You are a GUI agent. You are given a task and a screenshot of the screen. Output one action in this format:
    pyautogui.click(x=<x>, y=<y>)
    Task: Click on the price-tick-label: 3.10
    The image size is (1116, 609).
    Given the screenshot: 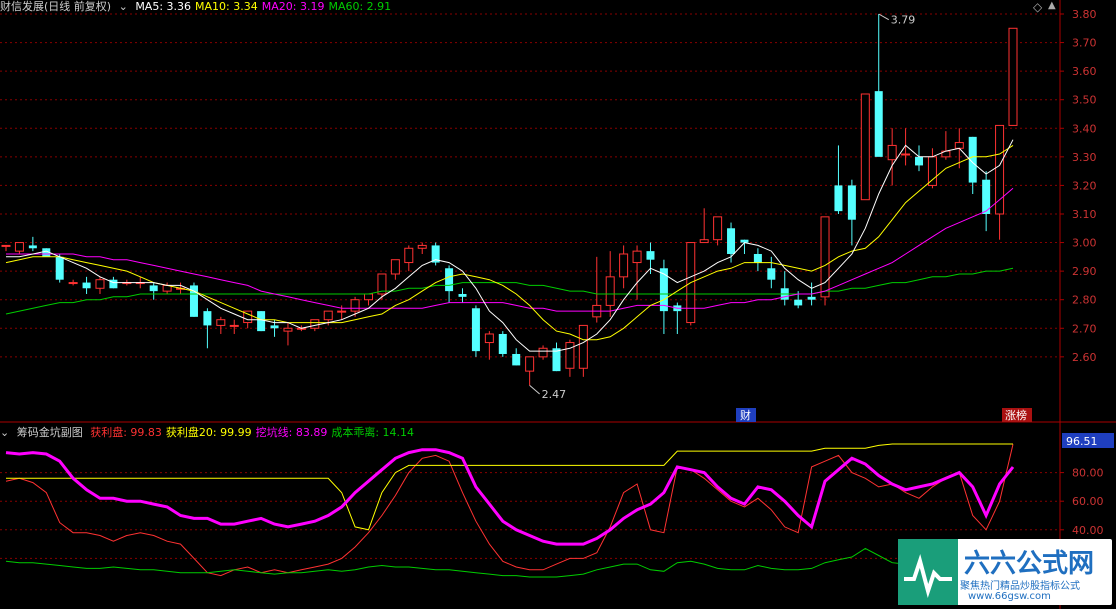 What is the action you would take?
    pyautogui.click(x=1084, y=214)
    